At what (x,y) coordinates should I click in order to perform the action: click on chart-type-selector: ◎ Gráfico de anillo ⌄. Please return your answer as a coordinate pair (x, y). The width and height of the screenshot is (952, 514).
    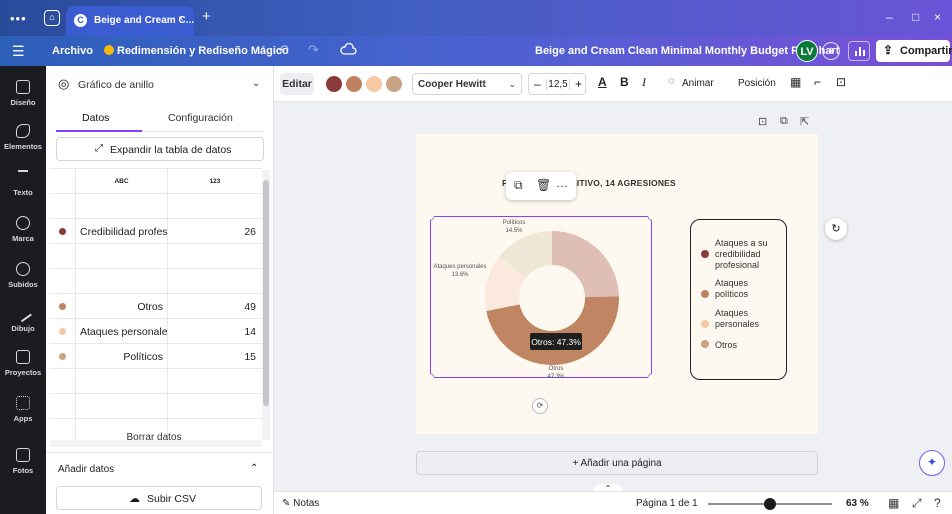
    Looking at the image, I should click on (160, 84).